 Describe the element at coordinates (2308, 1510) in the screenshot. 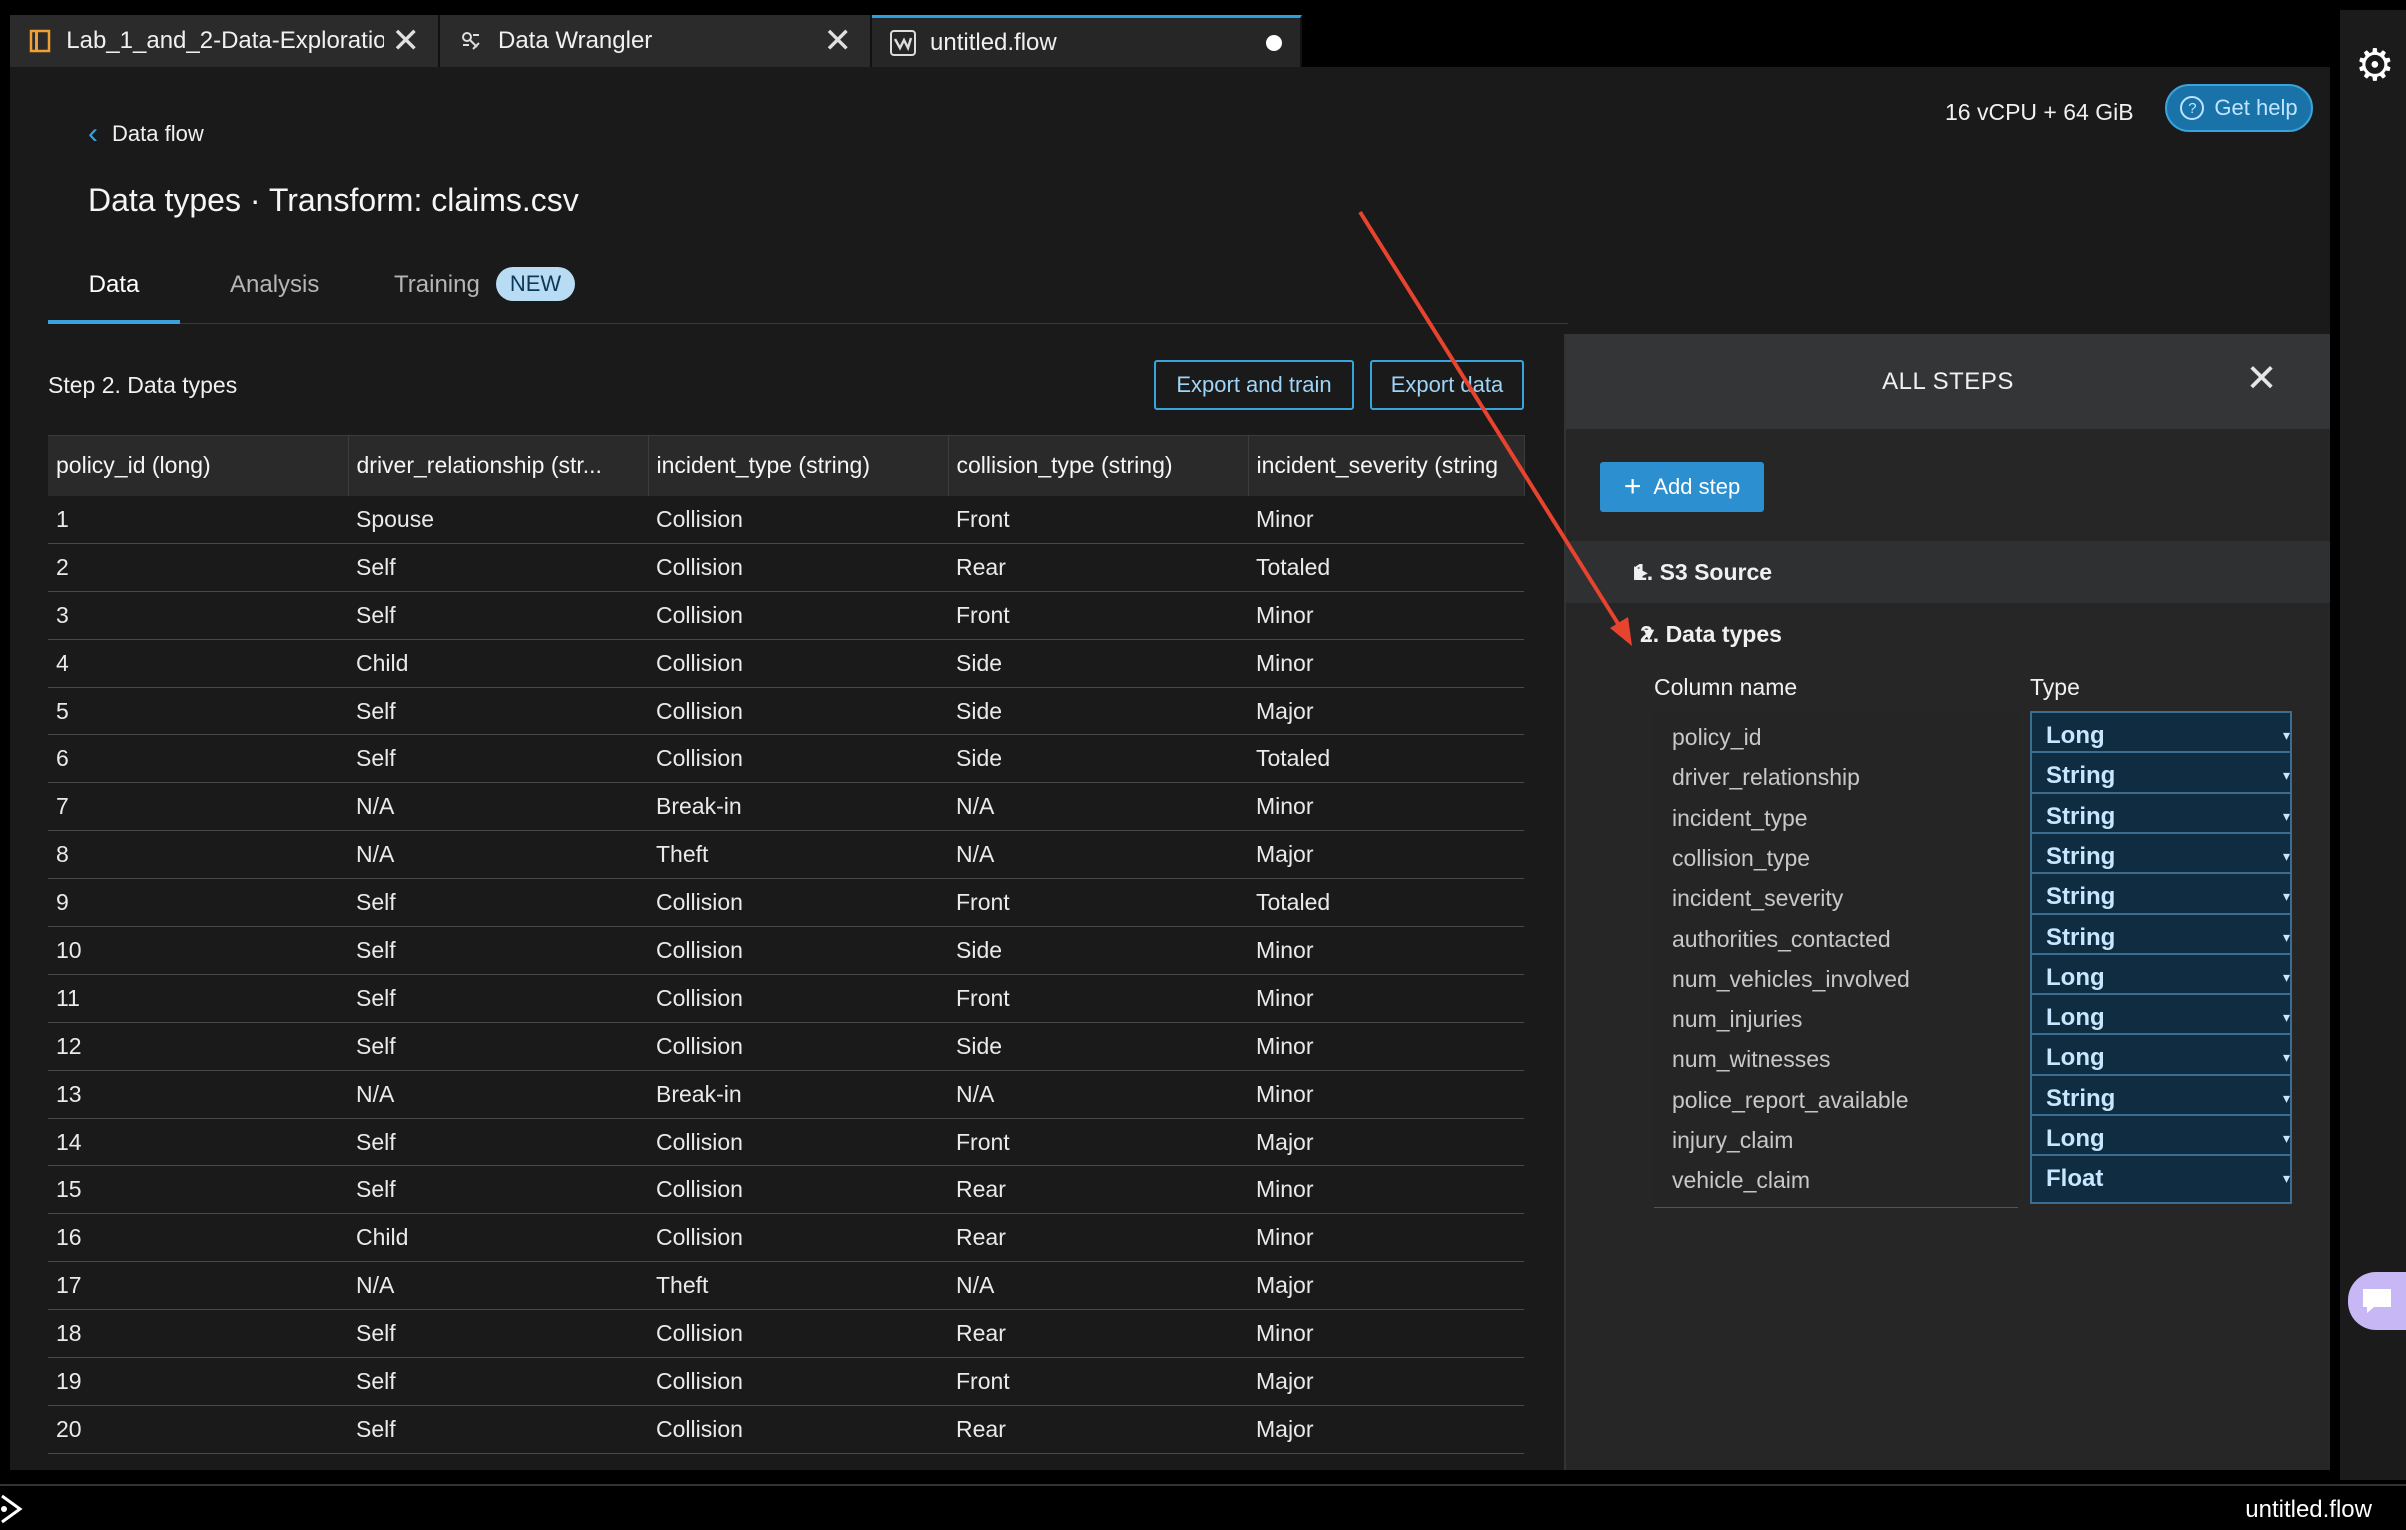

I see `status-filename: untitled.flow` at that location.